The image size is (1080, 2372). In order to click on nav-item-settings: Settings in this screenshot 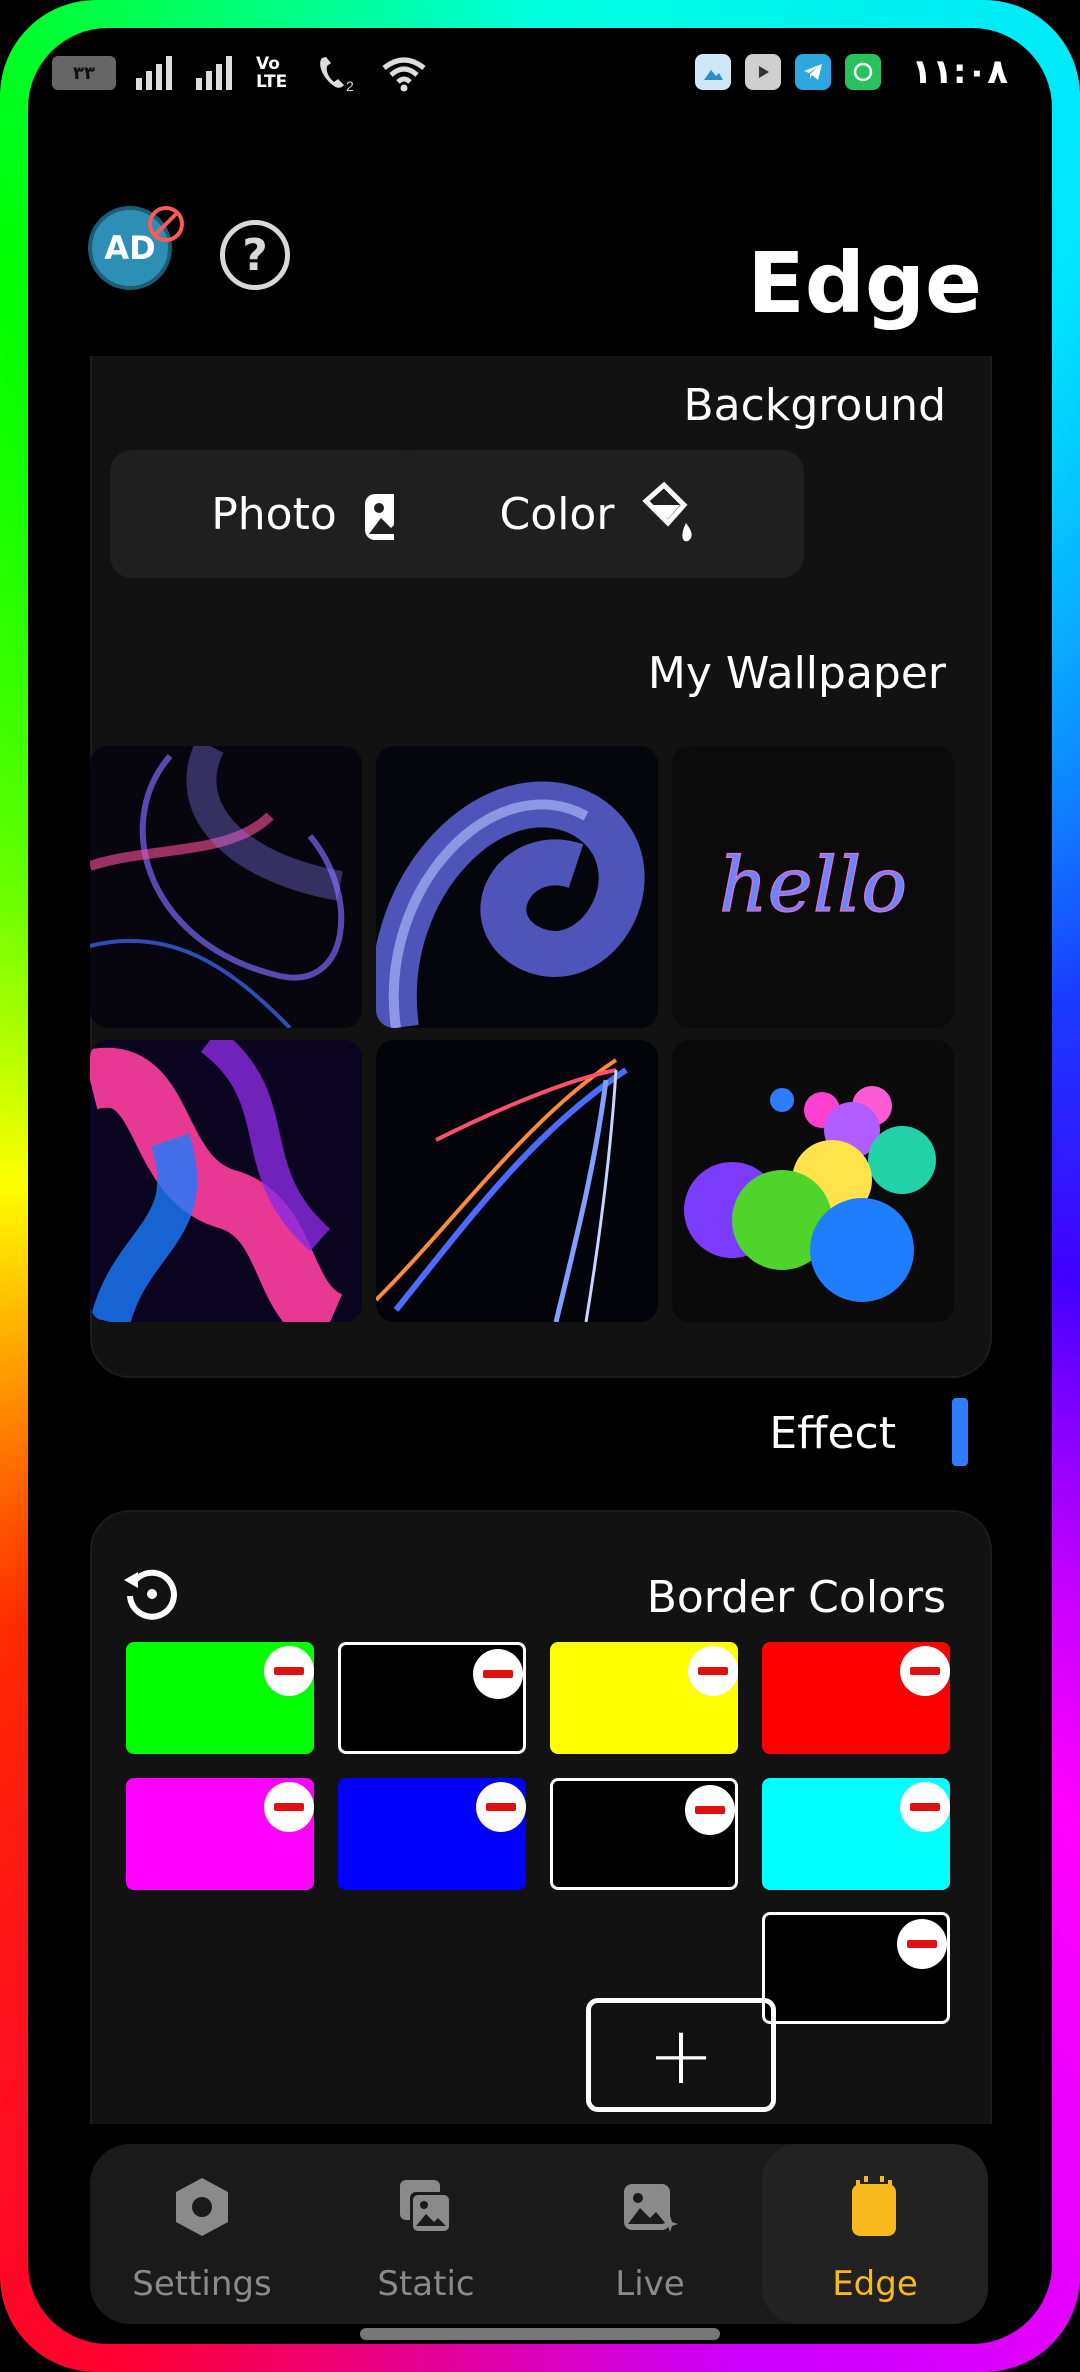, I will do `click(202, 2234)`.